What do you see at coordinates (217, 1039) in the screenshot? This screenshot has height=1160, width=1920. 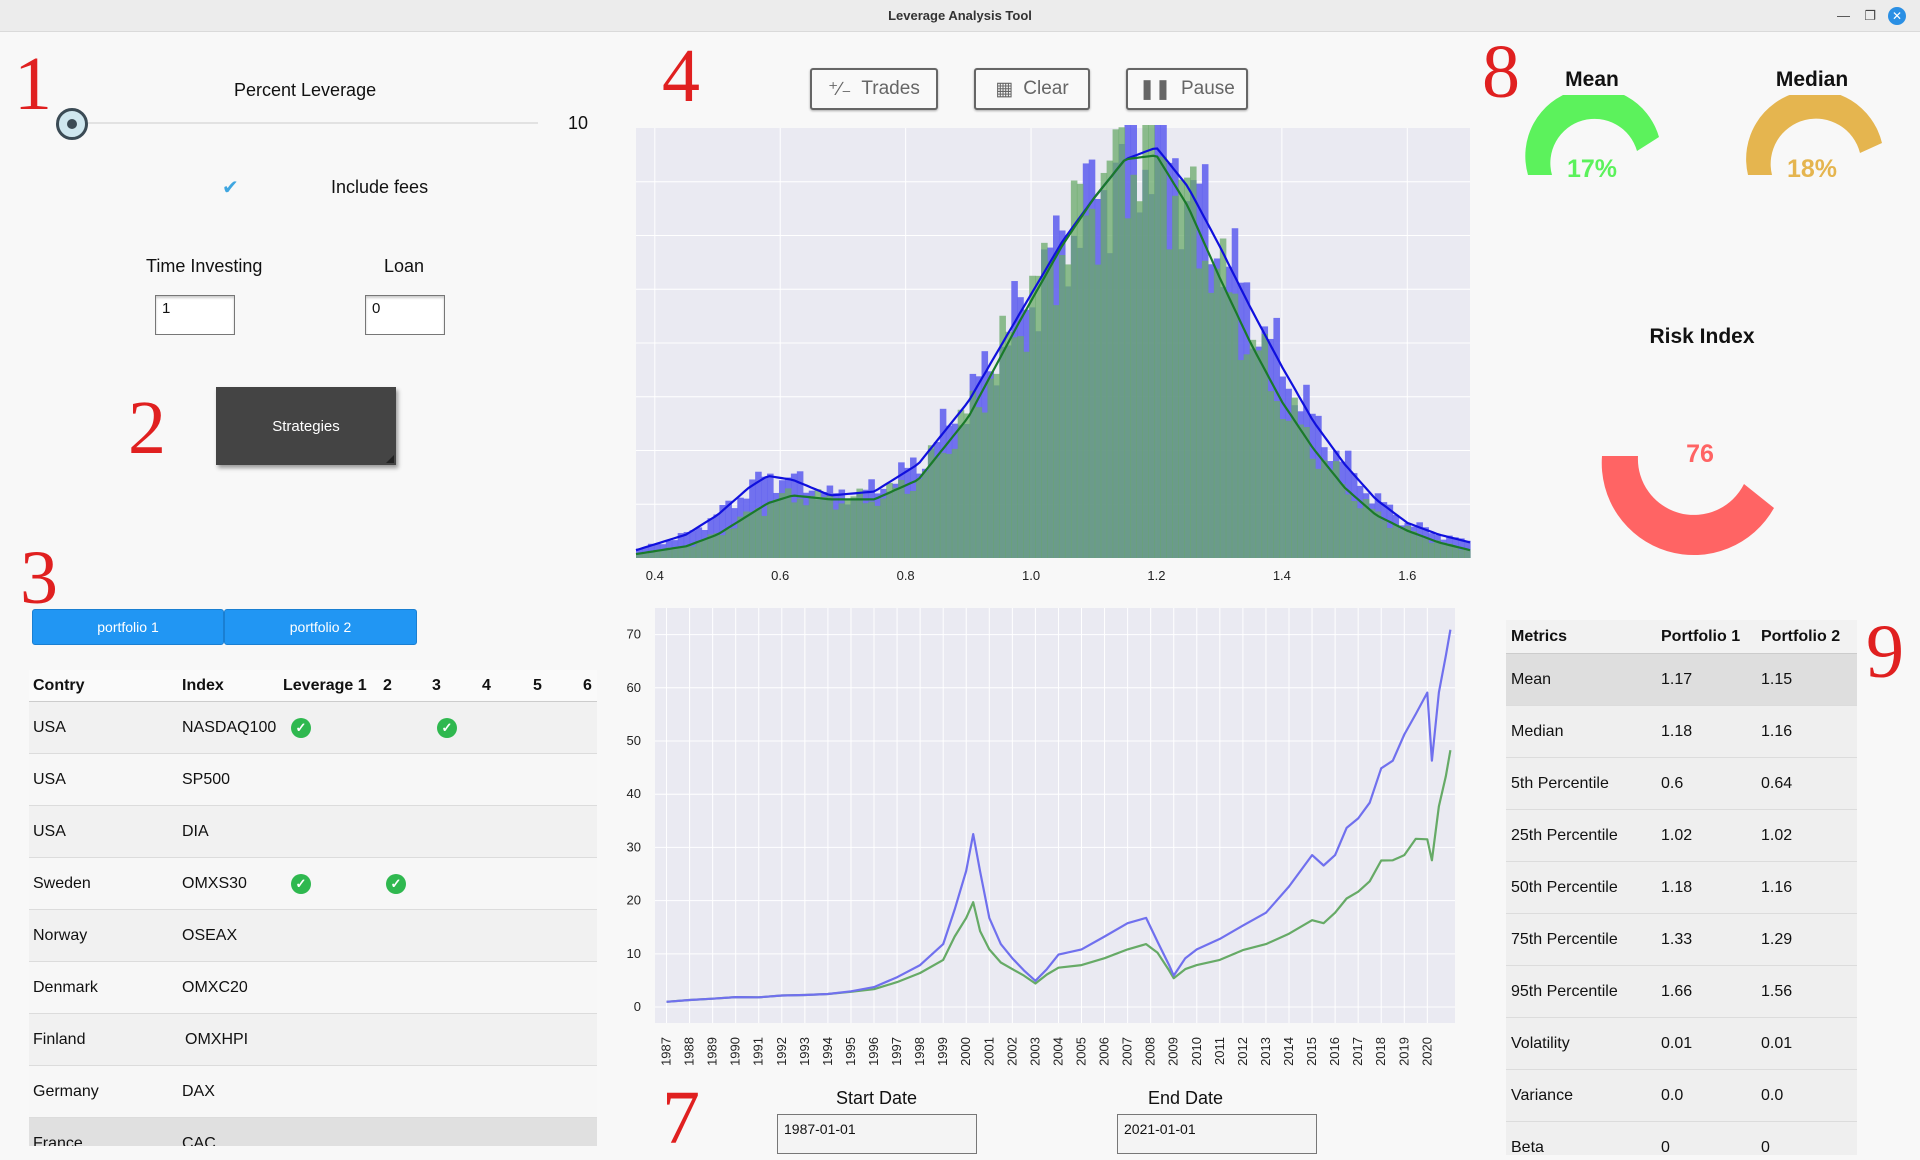 I see `cell-index: OMXHPI` at bounding box center [217, 1039].